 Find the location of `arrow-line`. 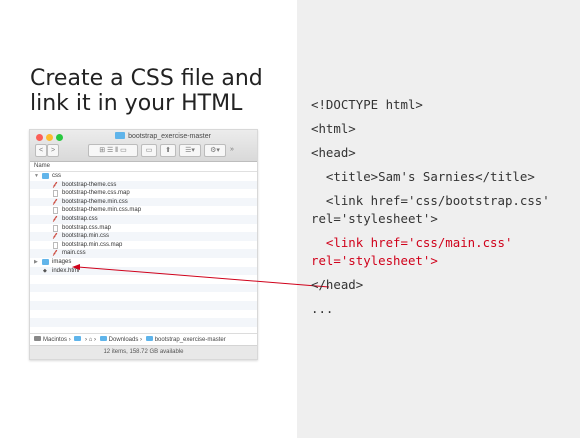

arrow-line is located at coordinates (203, 277).